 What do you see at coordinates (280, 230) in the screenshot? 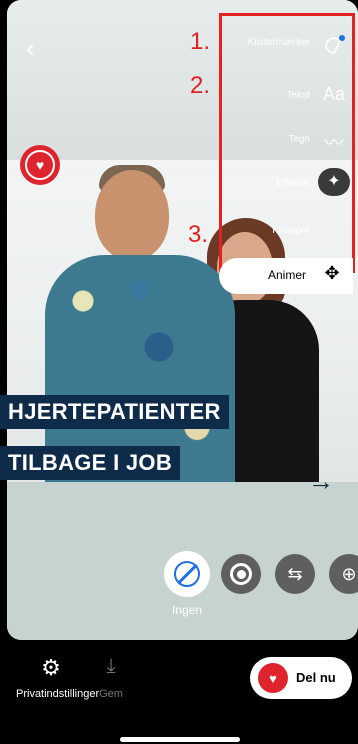
I see `toolbar-label-buttons: Knapper` at bounding box center [280, 230].